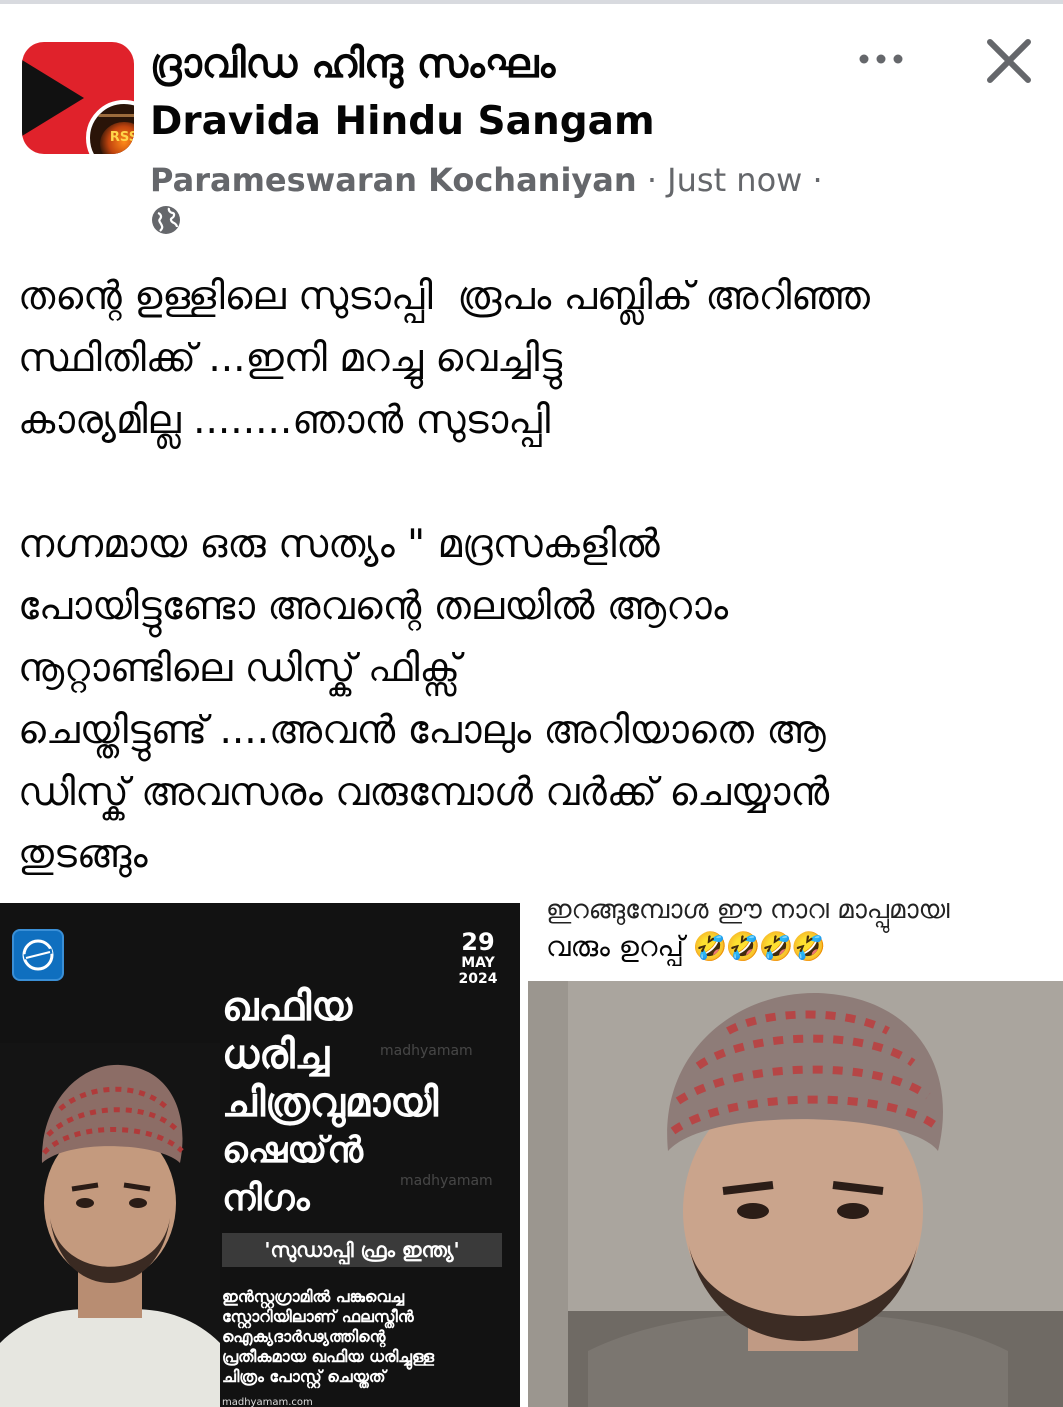 This screenshot has height=1407, width=1063. Describe the element at coordinates (422, 730) in the screenshot. I see `post-line: ചെയ്തിട്ടുണ്ട് ....അവൻ പോലും അറിയാതെ ആ` at that location.